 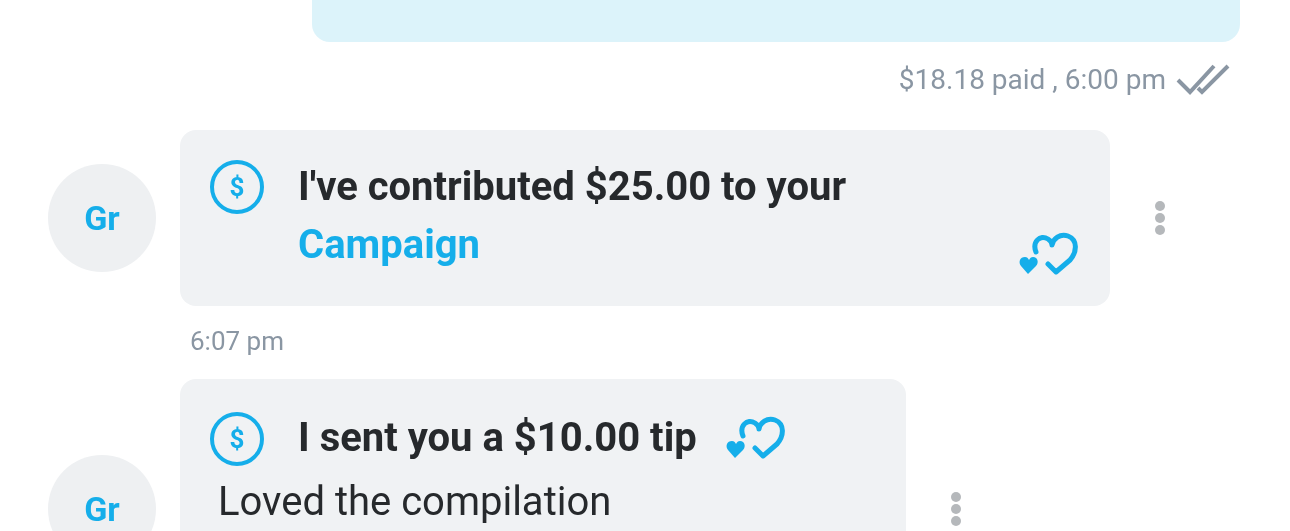 I want to click on message-meta: $18.18 paid , 6:00 pm, so click(x=1032, y=79).